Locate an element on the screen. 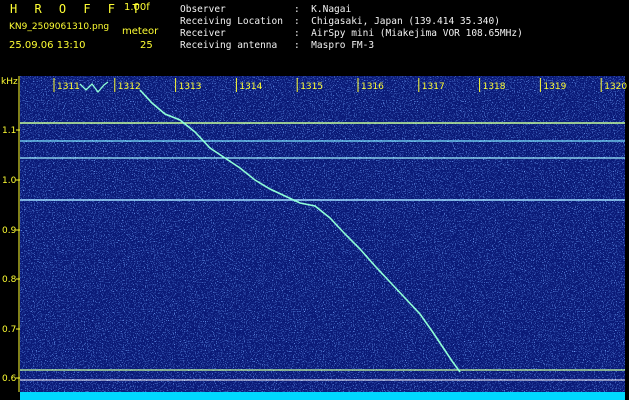 The image size is (629, 400). file-name: KN9_2509061310.png is located at coordinates (59, 27).